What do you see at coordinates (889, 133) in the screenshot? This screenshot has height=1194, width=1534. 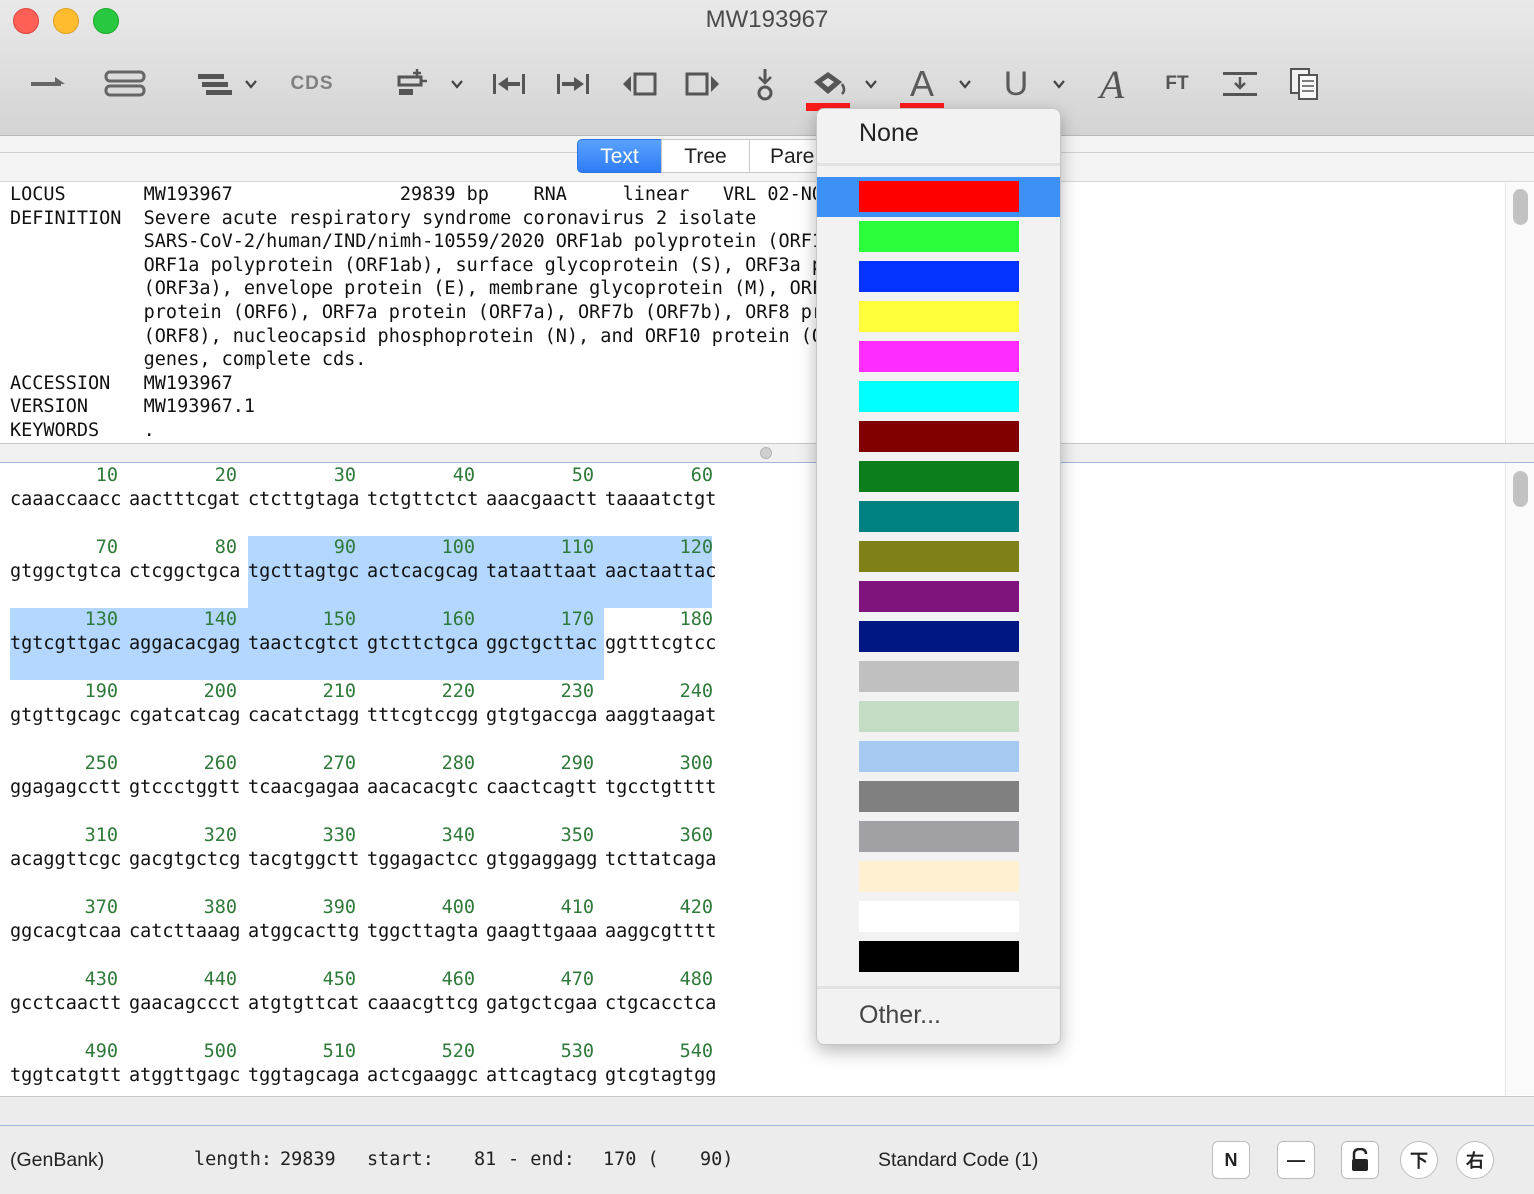 I see `color-none-item: None` at bounding box center [889, 133].